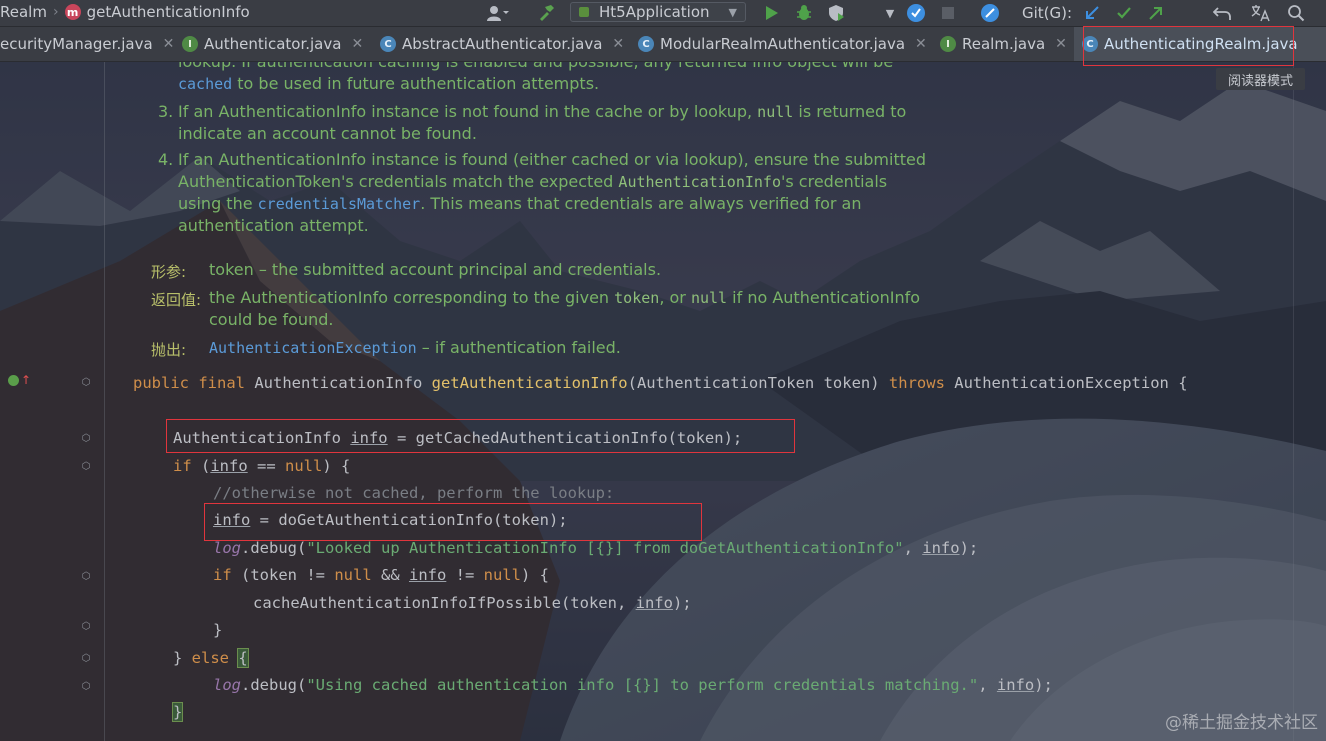  Describe the element at coordinates (339, 204) in the screenshot. I see `javadoc-link: credentialsMatcher` at that location.